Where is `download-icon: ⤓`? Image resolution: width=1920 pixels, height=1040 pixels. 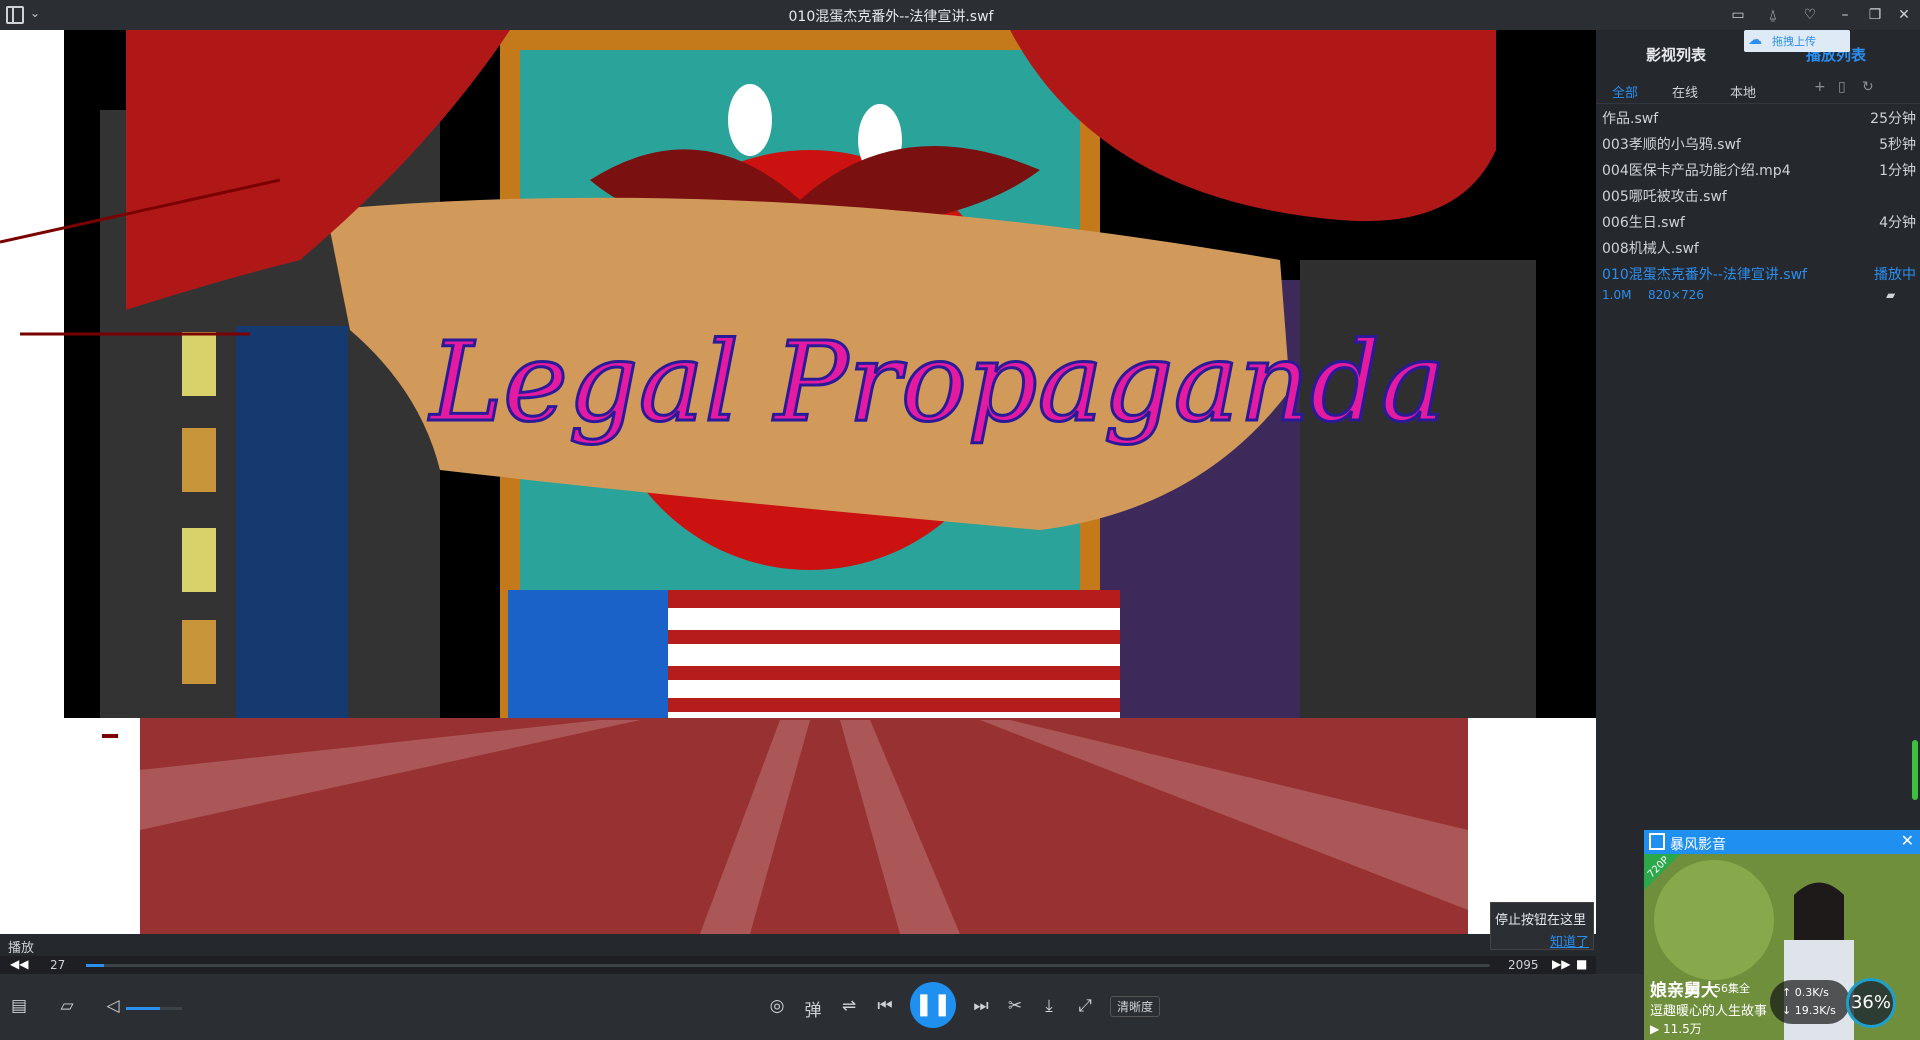 download-icon: ⤓ is located at coordinates (1049, 1006).